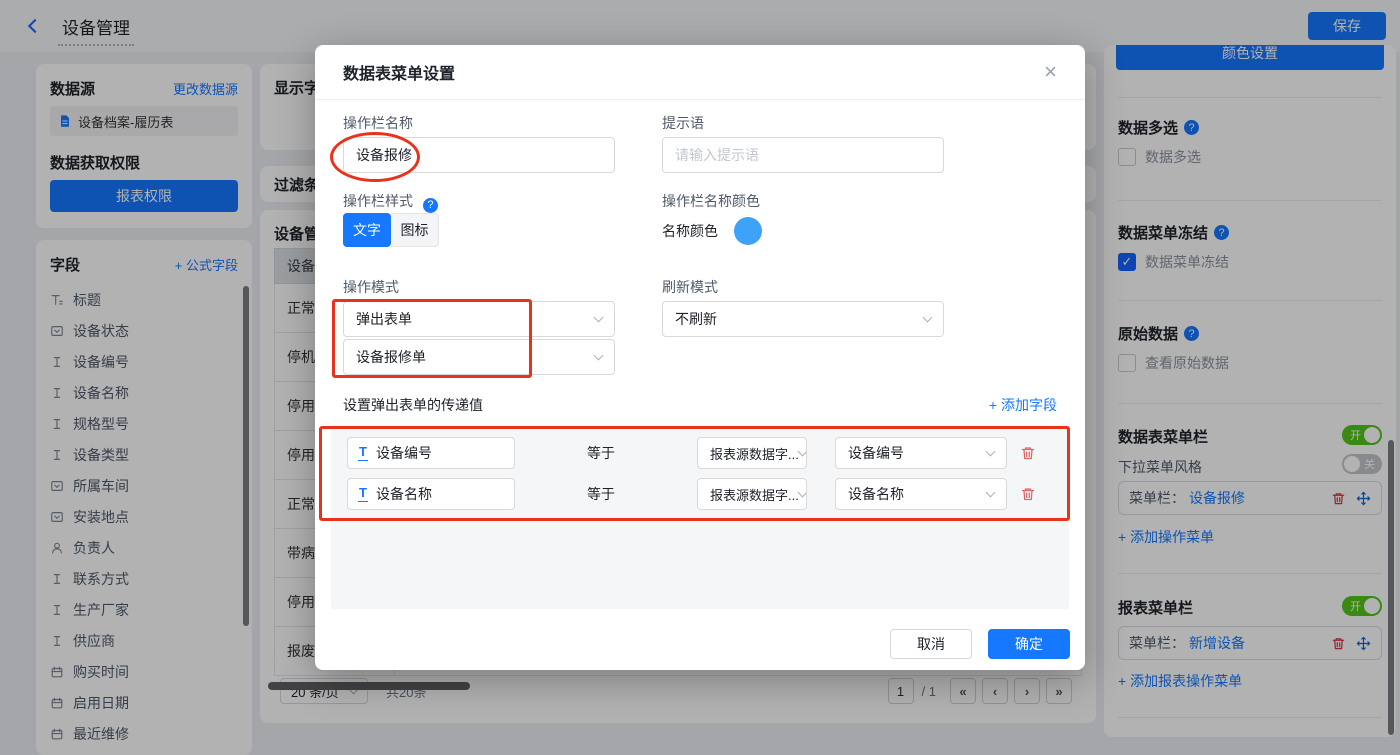 The image size is (1400, 755). I want to click on select-value: 弹出表单, so click(384, 319).